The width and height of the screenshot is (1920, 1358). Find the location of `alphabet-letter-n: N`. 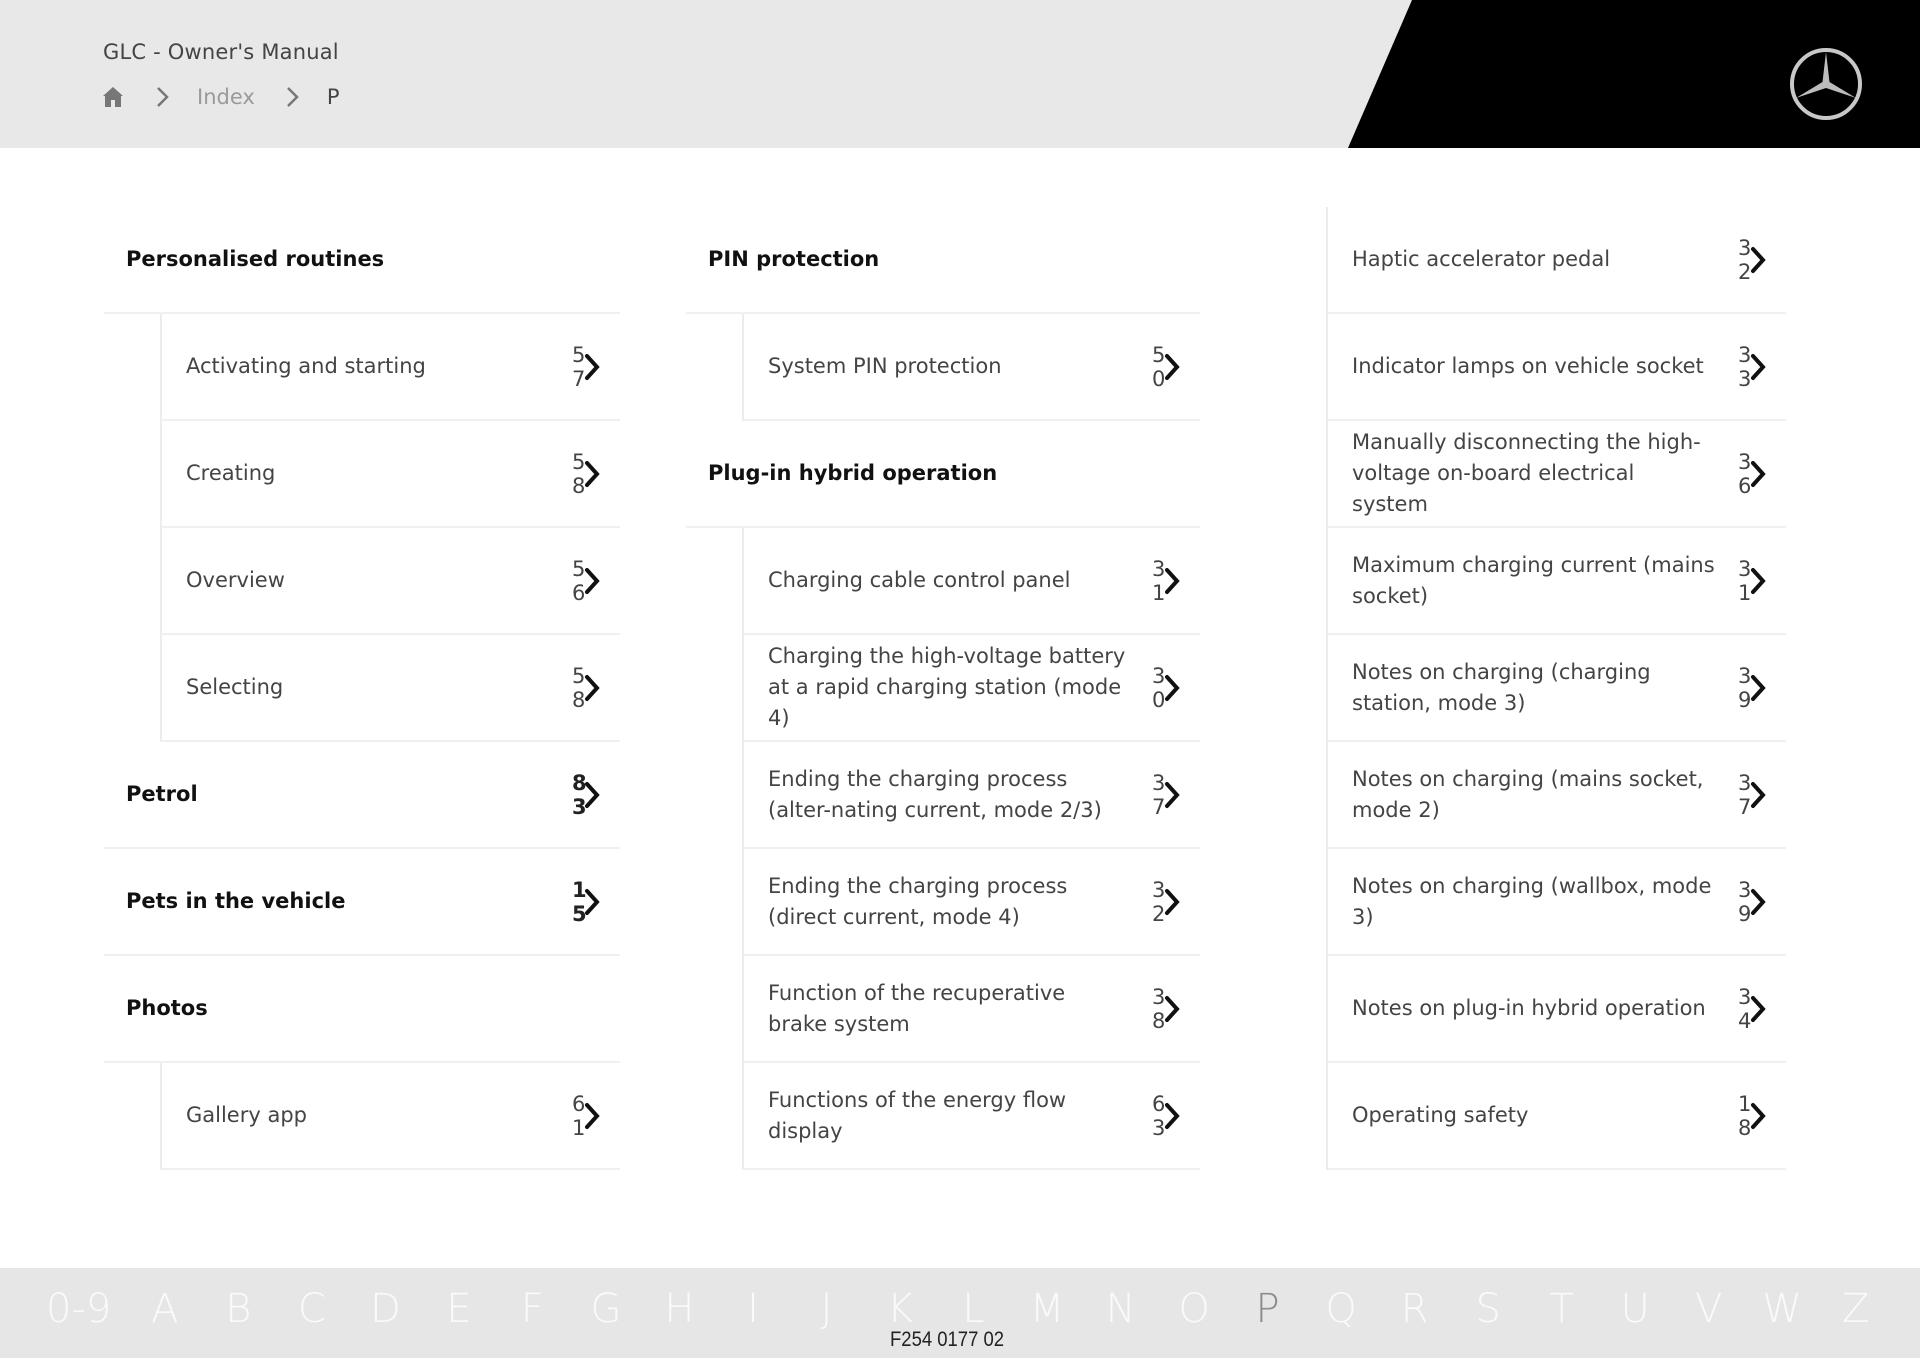

alphabet-letter-n: N is located at coordinates (1121, 1309).